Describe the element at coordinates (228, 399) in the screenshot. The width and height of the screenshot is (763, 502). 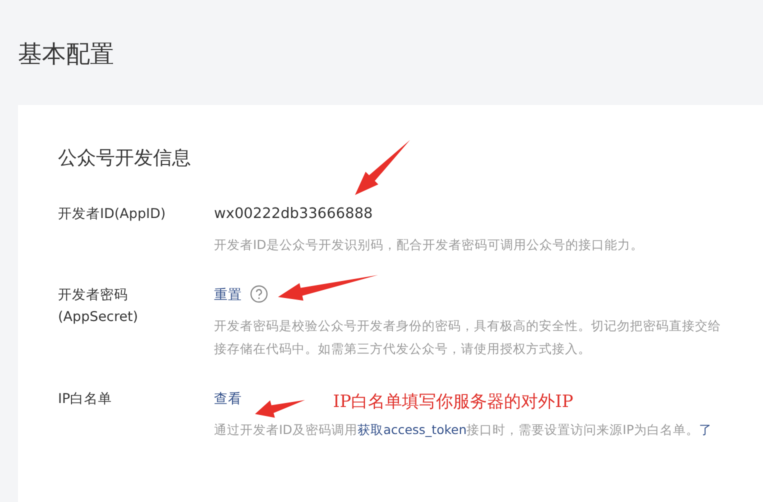
I see `field-link: 查看` at that location.